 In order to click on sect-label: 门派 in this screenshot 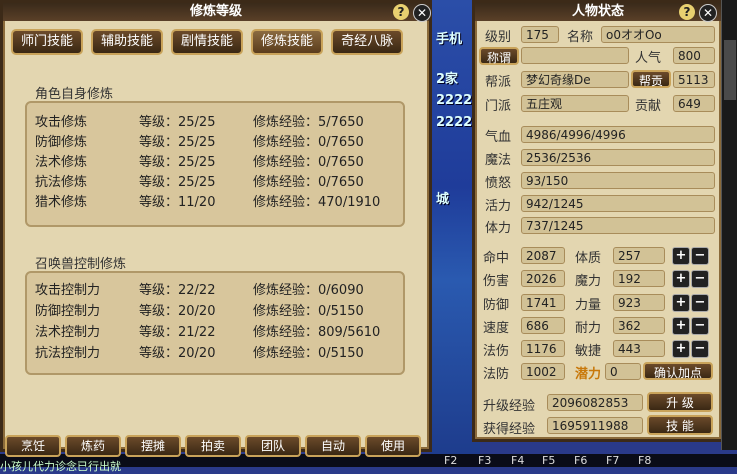, I will do `click(498, 106)`.